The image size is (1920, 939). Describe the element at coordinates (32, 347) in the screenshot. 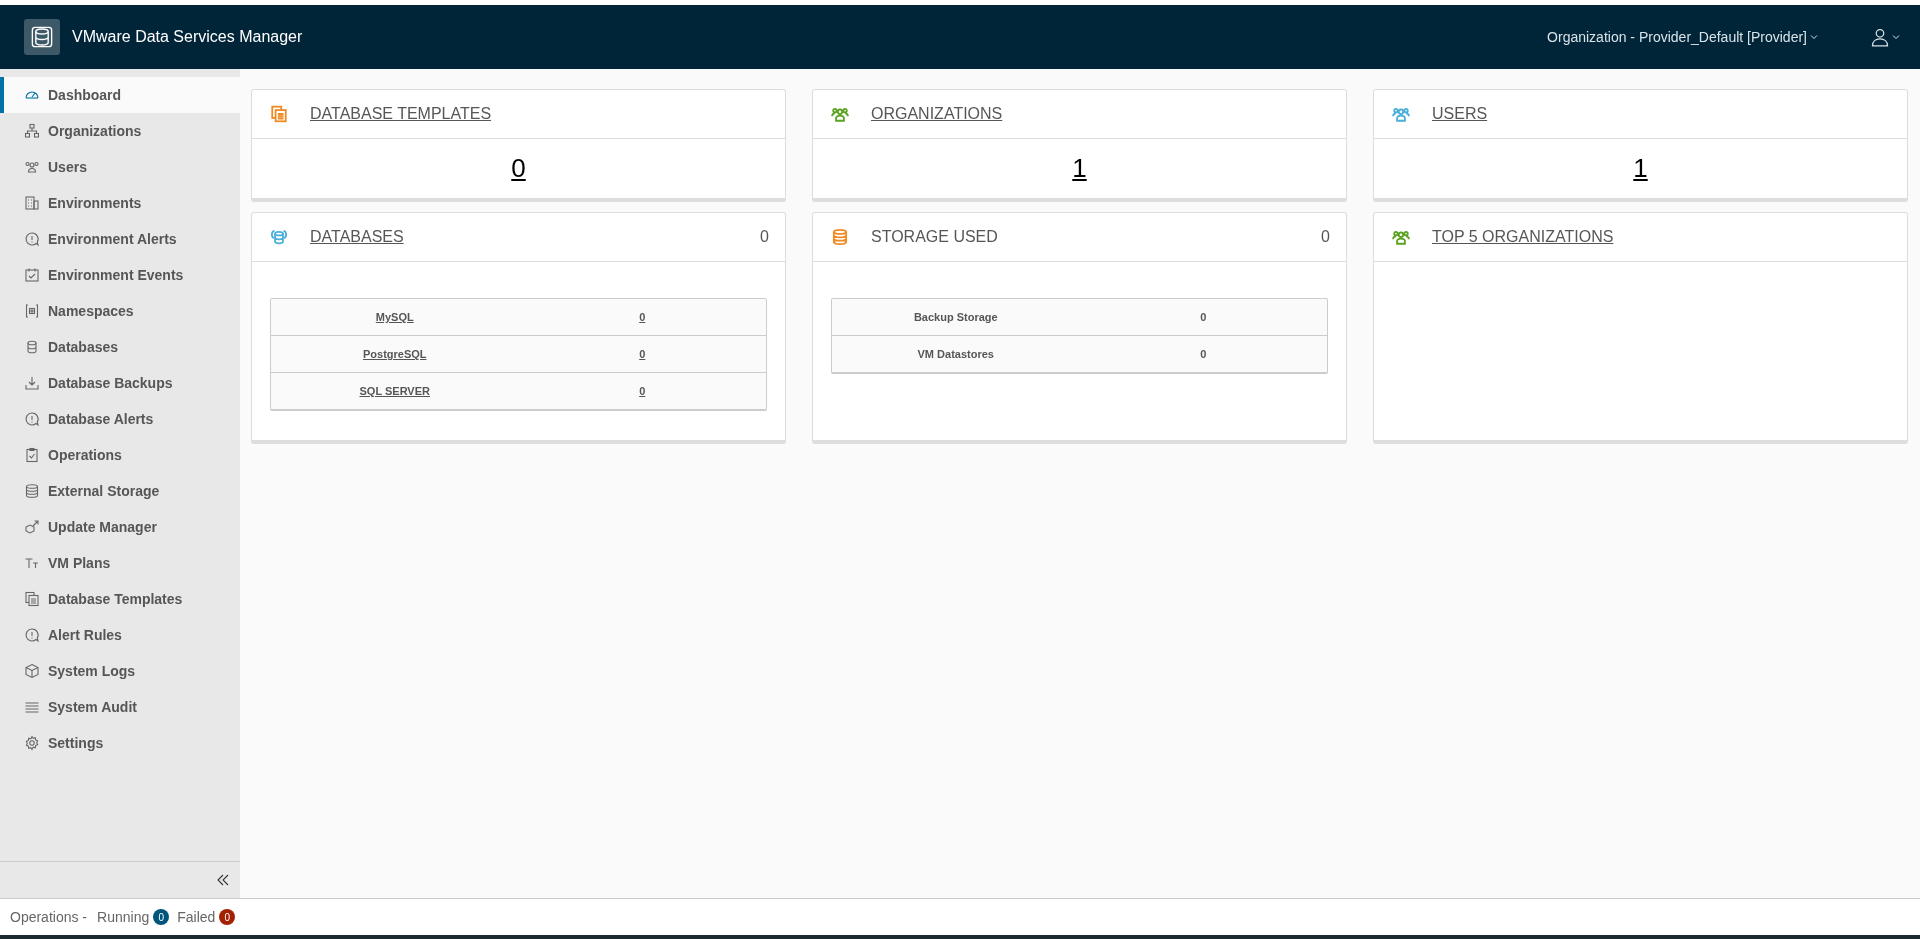

I see `database-icon` at that location.